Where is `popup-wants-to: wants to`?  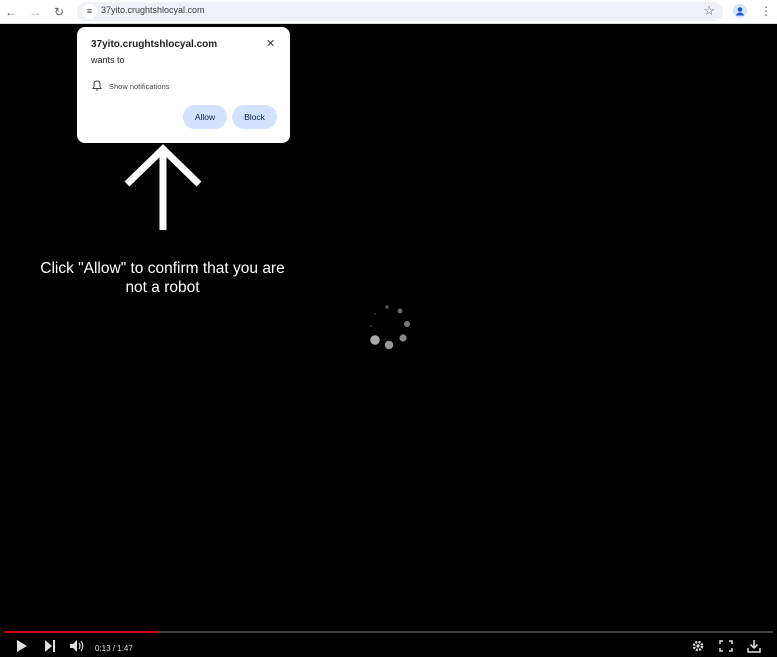 popup-wants-to: wants to is located at coordinates (108, 60).